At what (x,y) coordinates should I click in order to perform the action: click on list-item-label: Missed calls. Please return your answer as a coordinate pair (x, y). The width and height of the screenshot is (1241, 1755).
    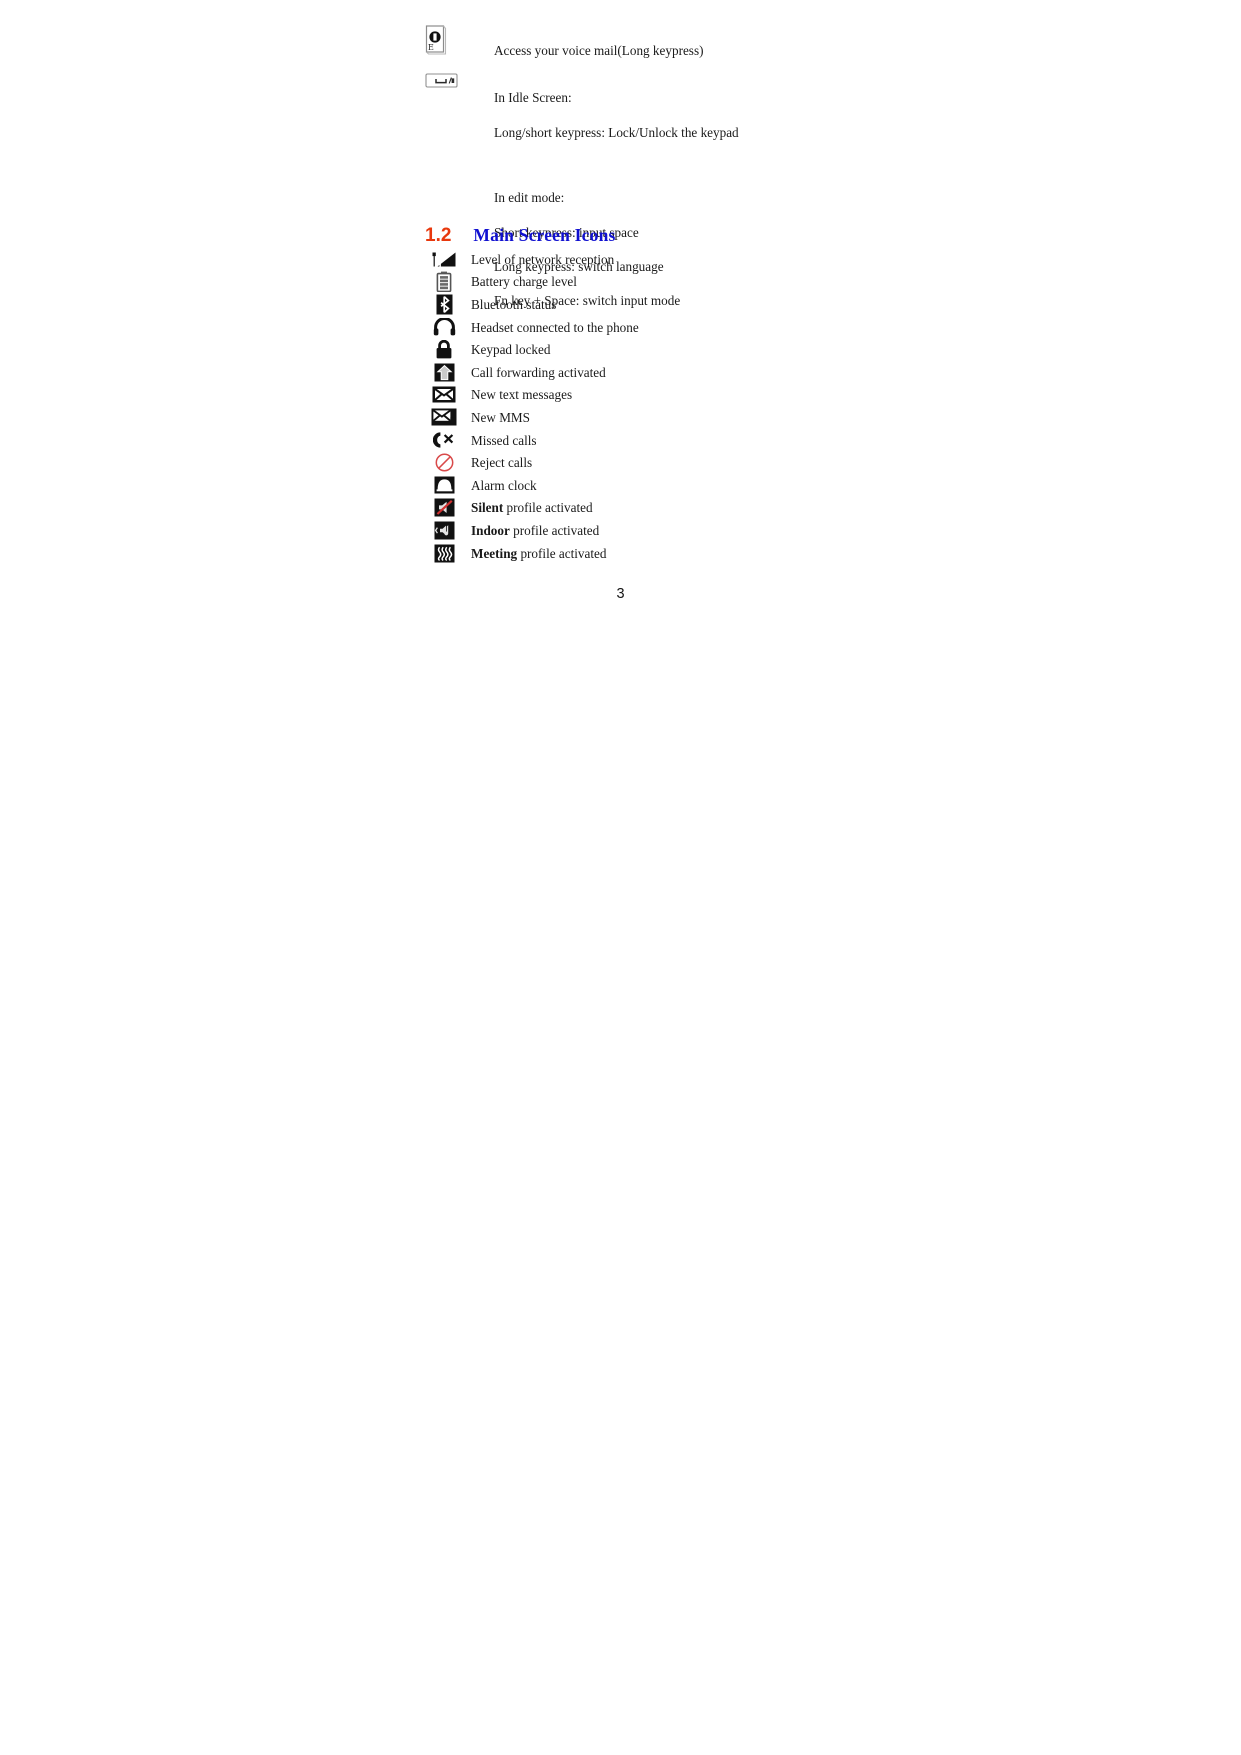
    Looking at the image, I should click on (504, 440).